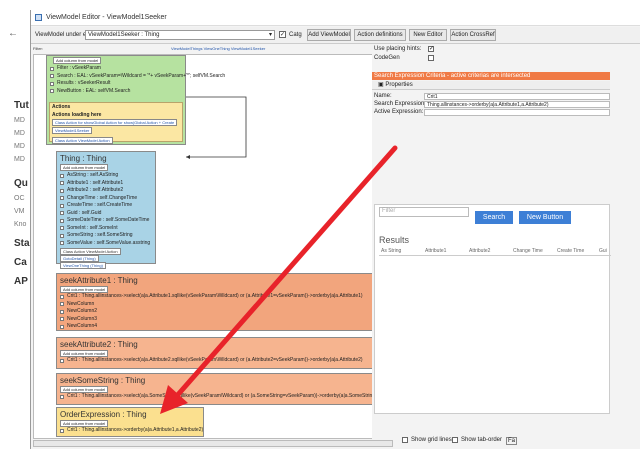 The height and width of the screenshot is (449, 640). What do you see at coordinates (479, 251) in the screenshot?
I see `results-column: Attribute2` at bounding box center [479, 251].